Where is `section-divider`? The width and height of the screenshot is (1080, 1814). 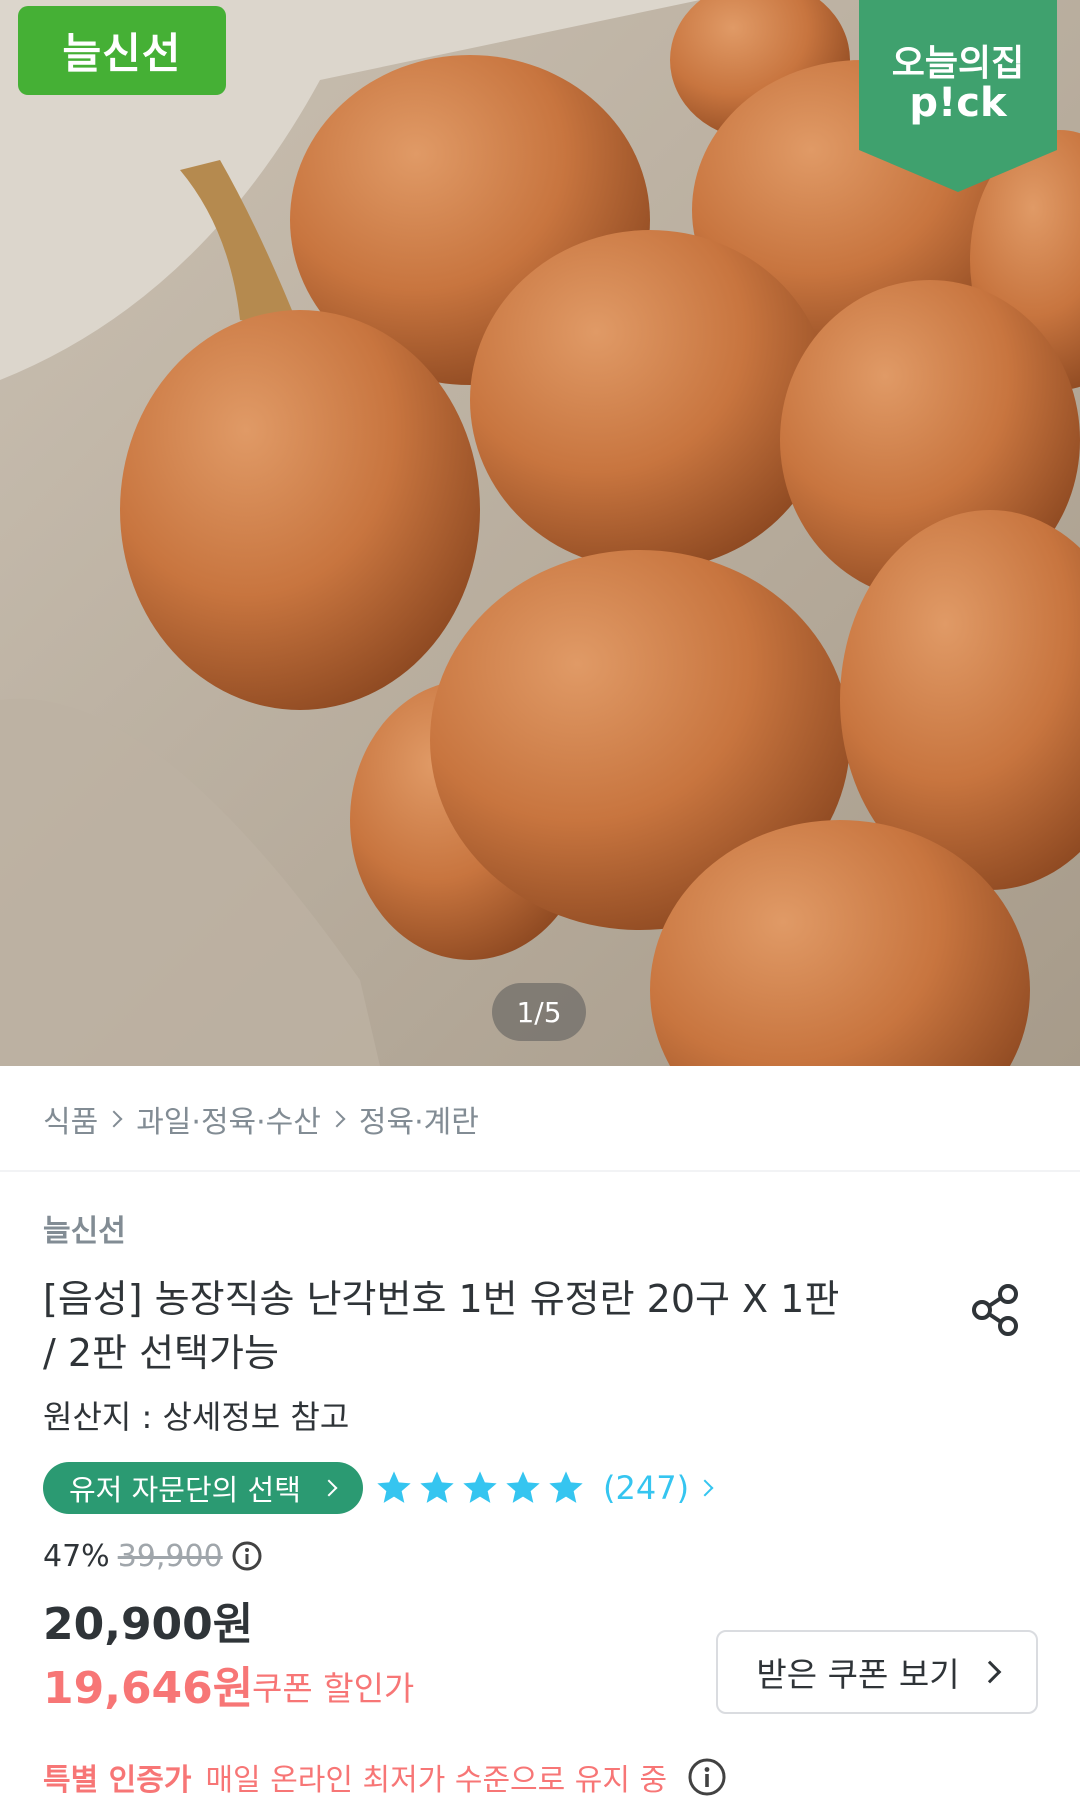 section-divider is located at coordinates (540, 1171).